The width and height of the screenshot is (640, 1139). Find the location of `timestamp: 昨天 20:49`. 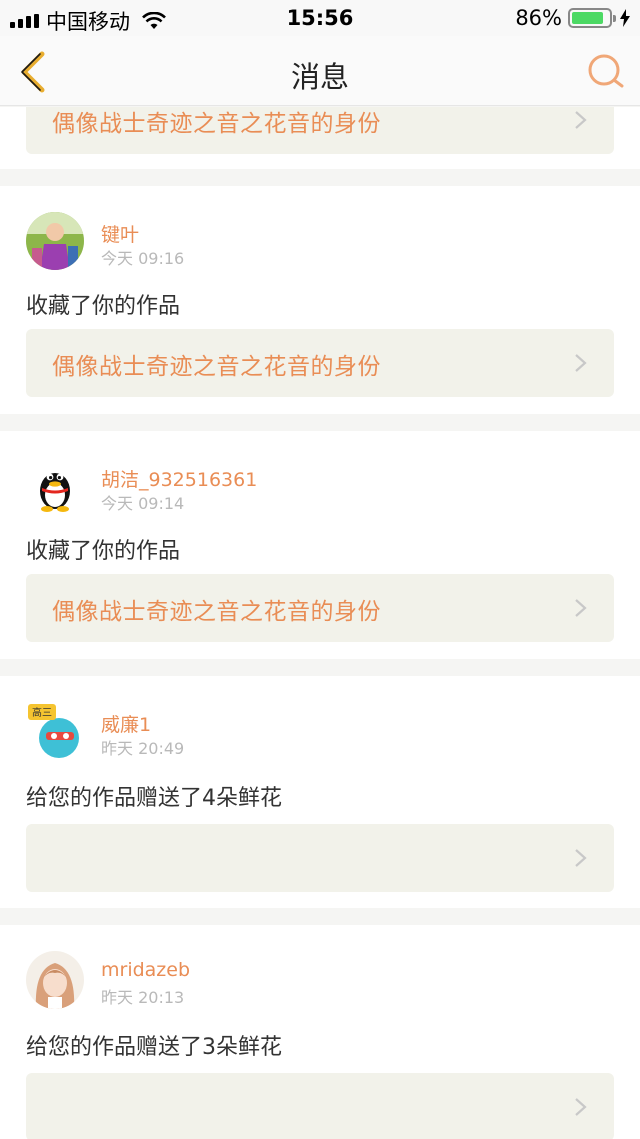

timestamp: 昨天 20:49 is located at coordinates (143, 748).